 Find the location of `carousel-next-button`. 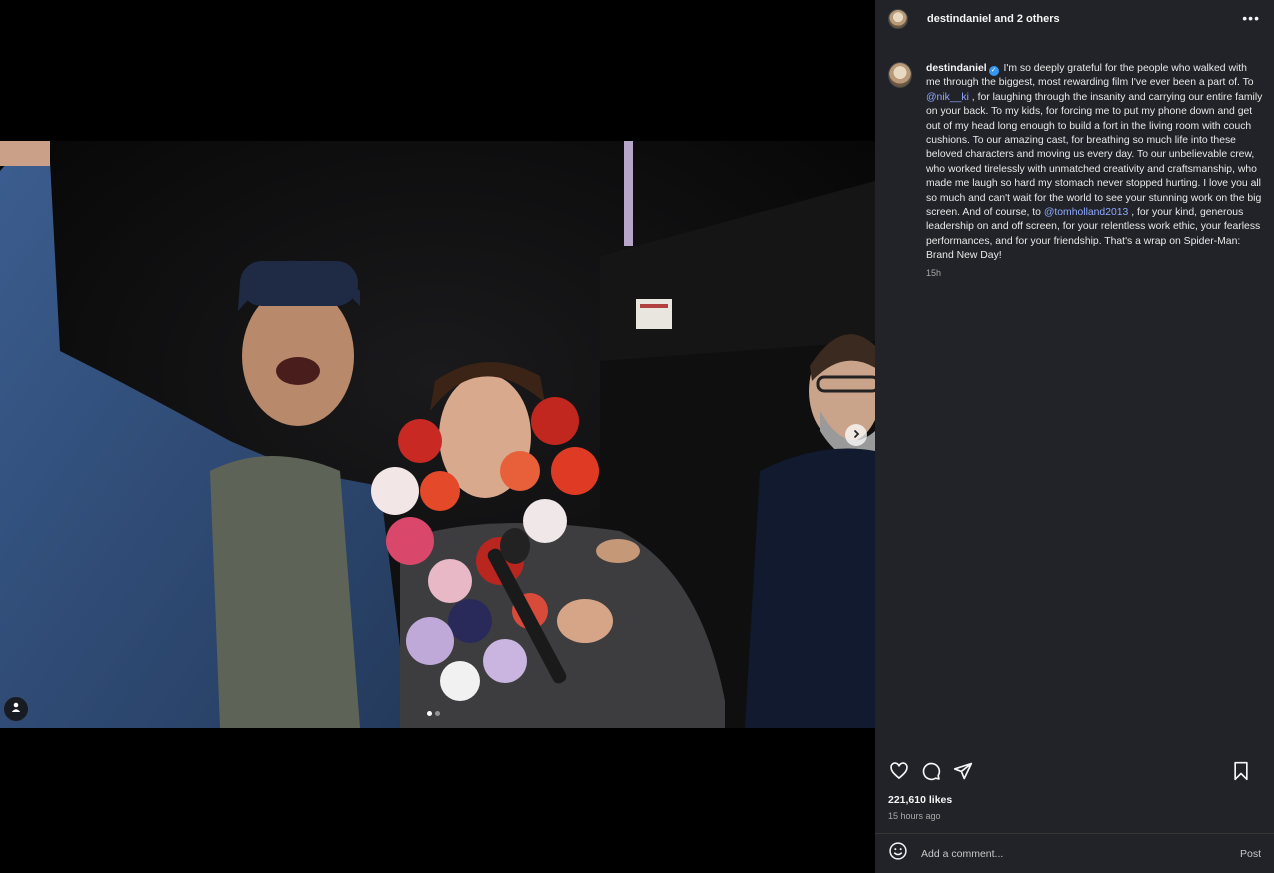

carousel-next-button is located at coordinates (856, 435).